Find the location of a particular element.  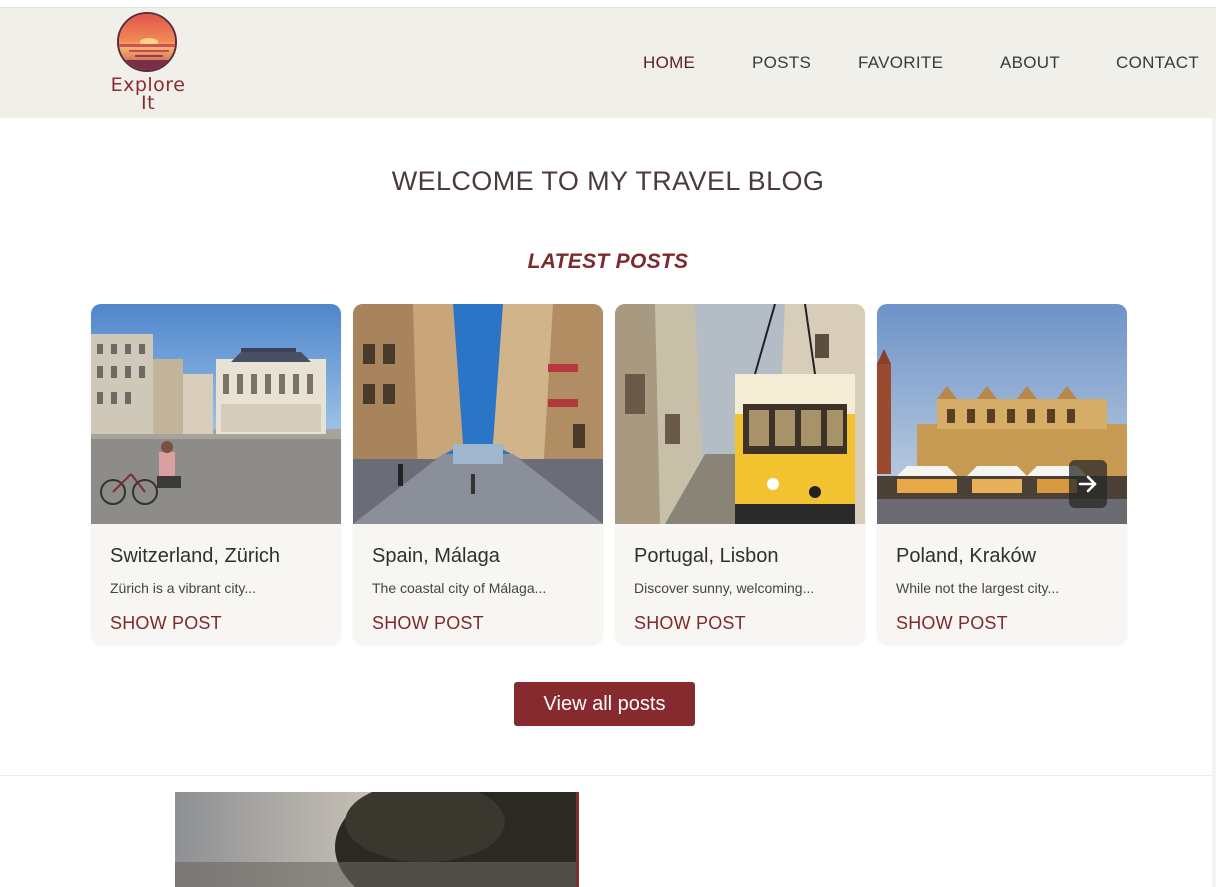

page-scrollbar is located at coordinates (1214, 502).